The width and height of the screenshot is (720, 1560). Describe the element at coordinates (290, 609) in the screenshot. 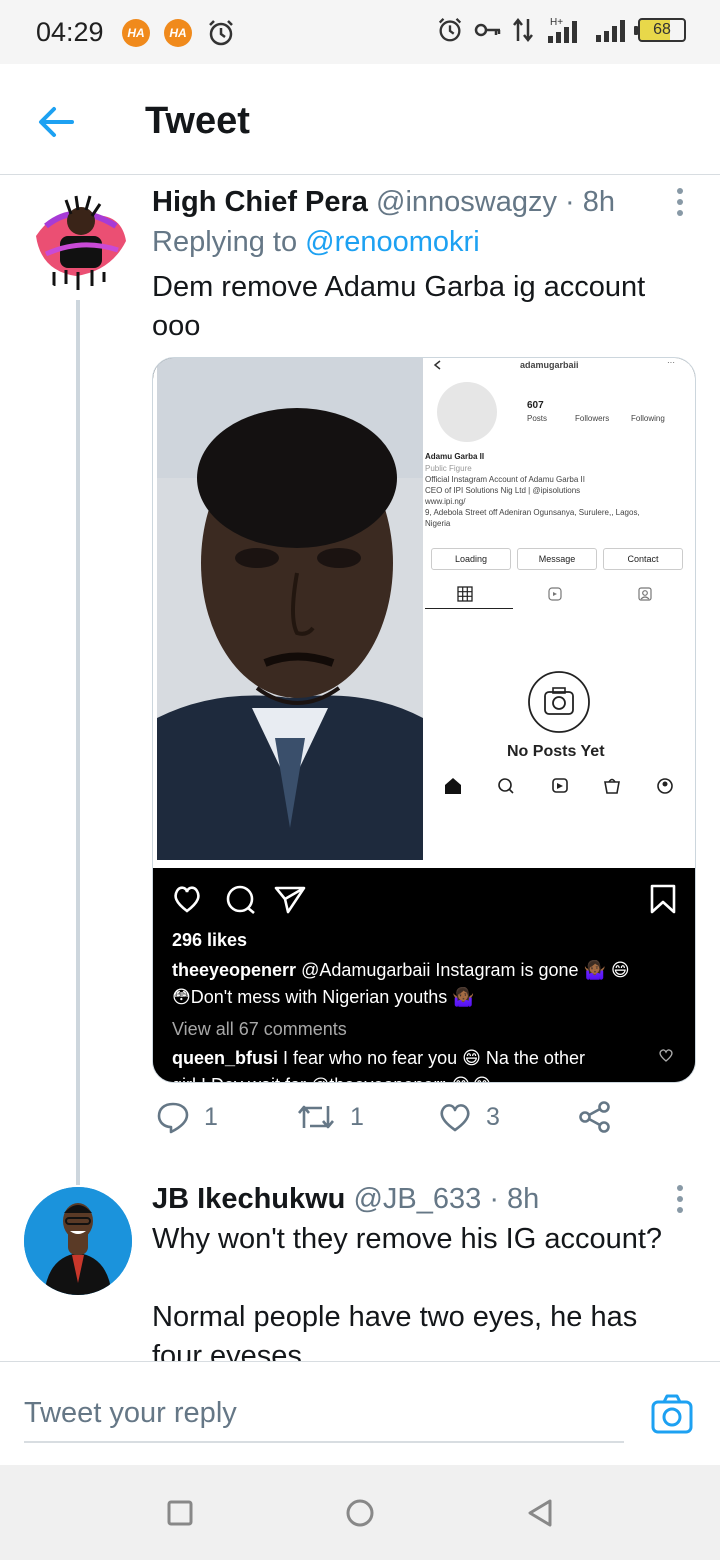

I see `profile-photo` at that location.